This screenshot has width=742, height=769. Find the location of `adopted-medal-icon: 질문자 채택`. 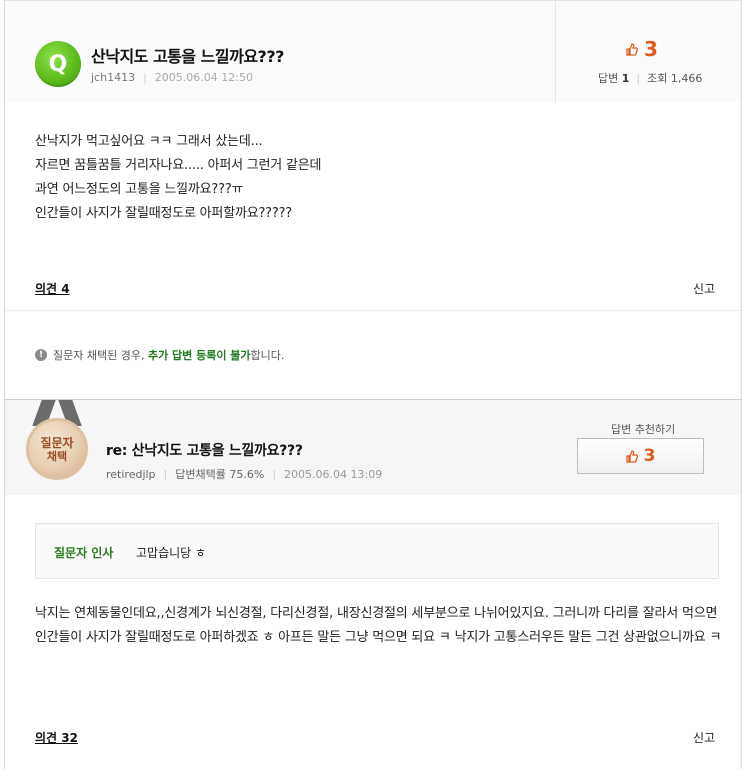

adopted-medal-icon: 질문자 채택 is located at coordinates (58, 445).